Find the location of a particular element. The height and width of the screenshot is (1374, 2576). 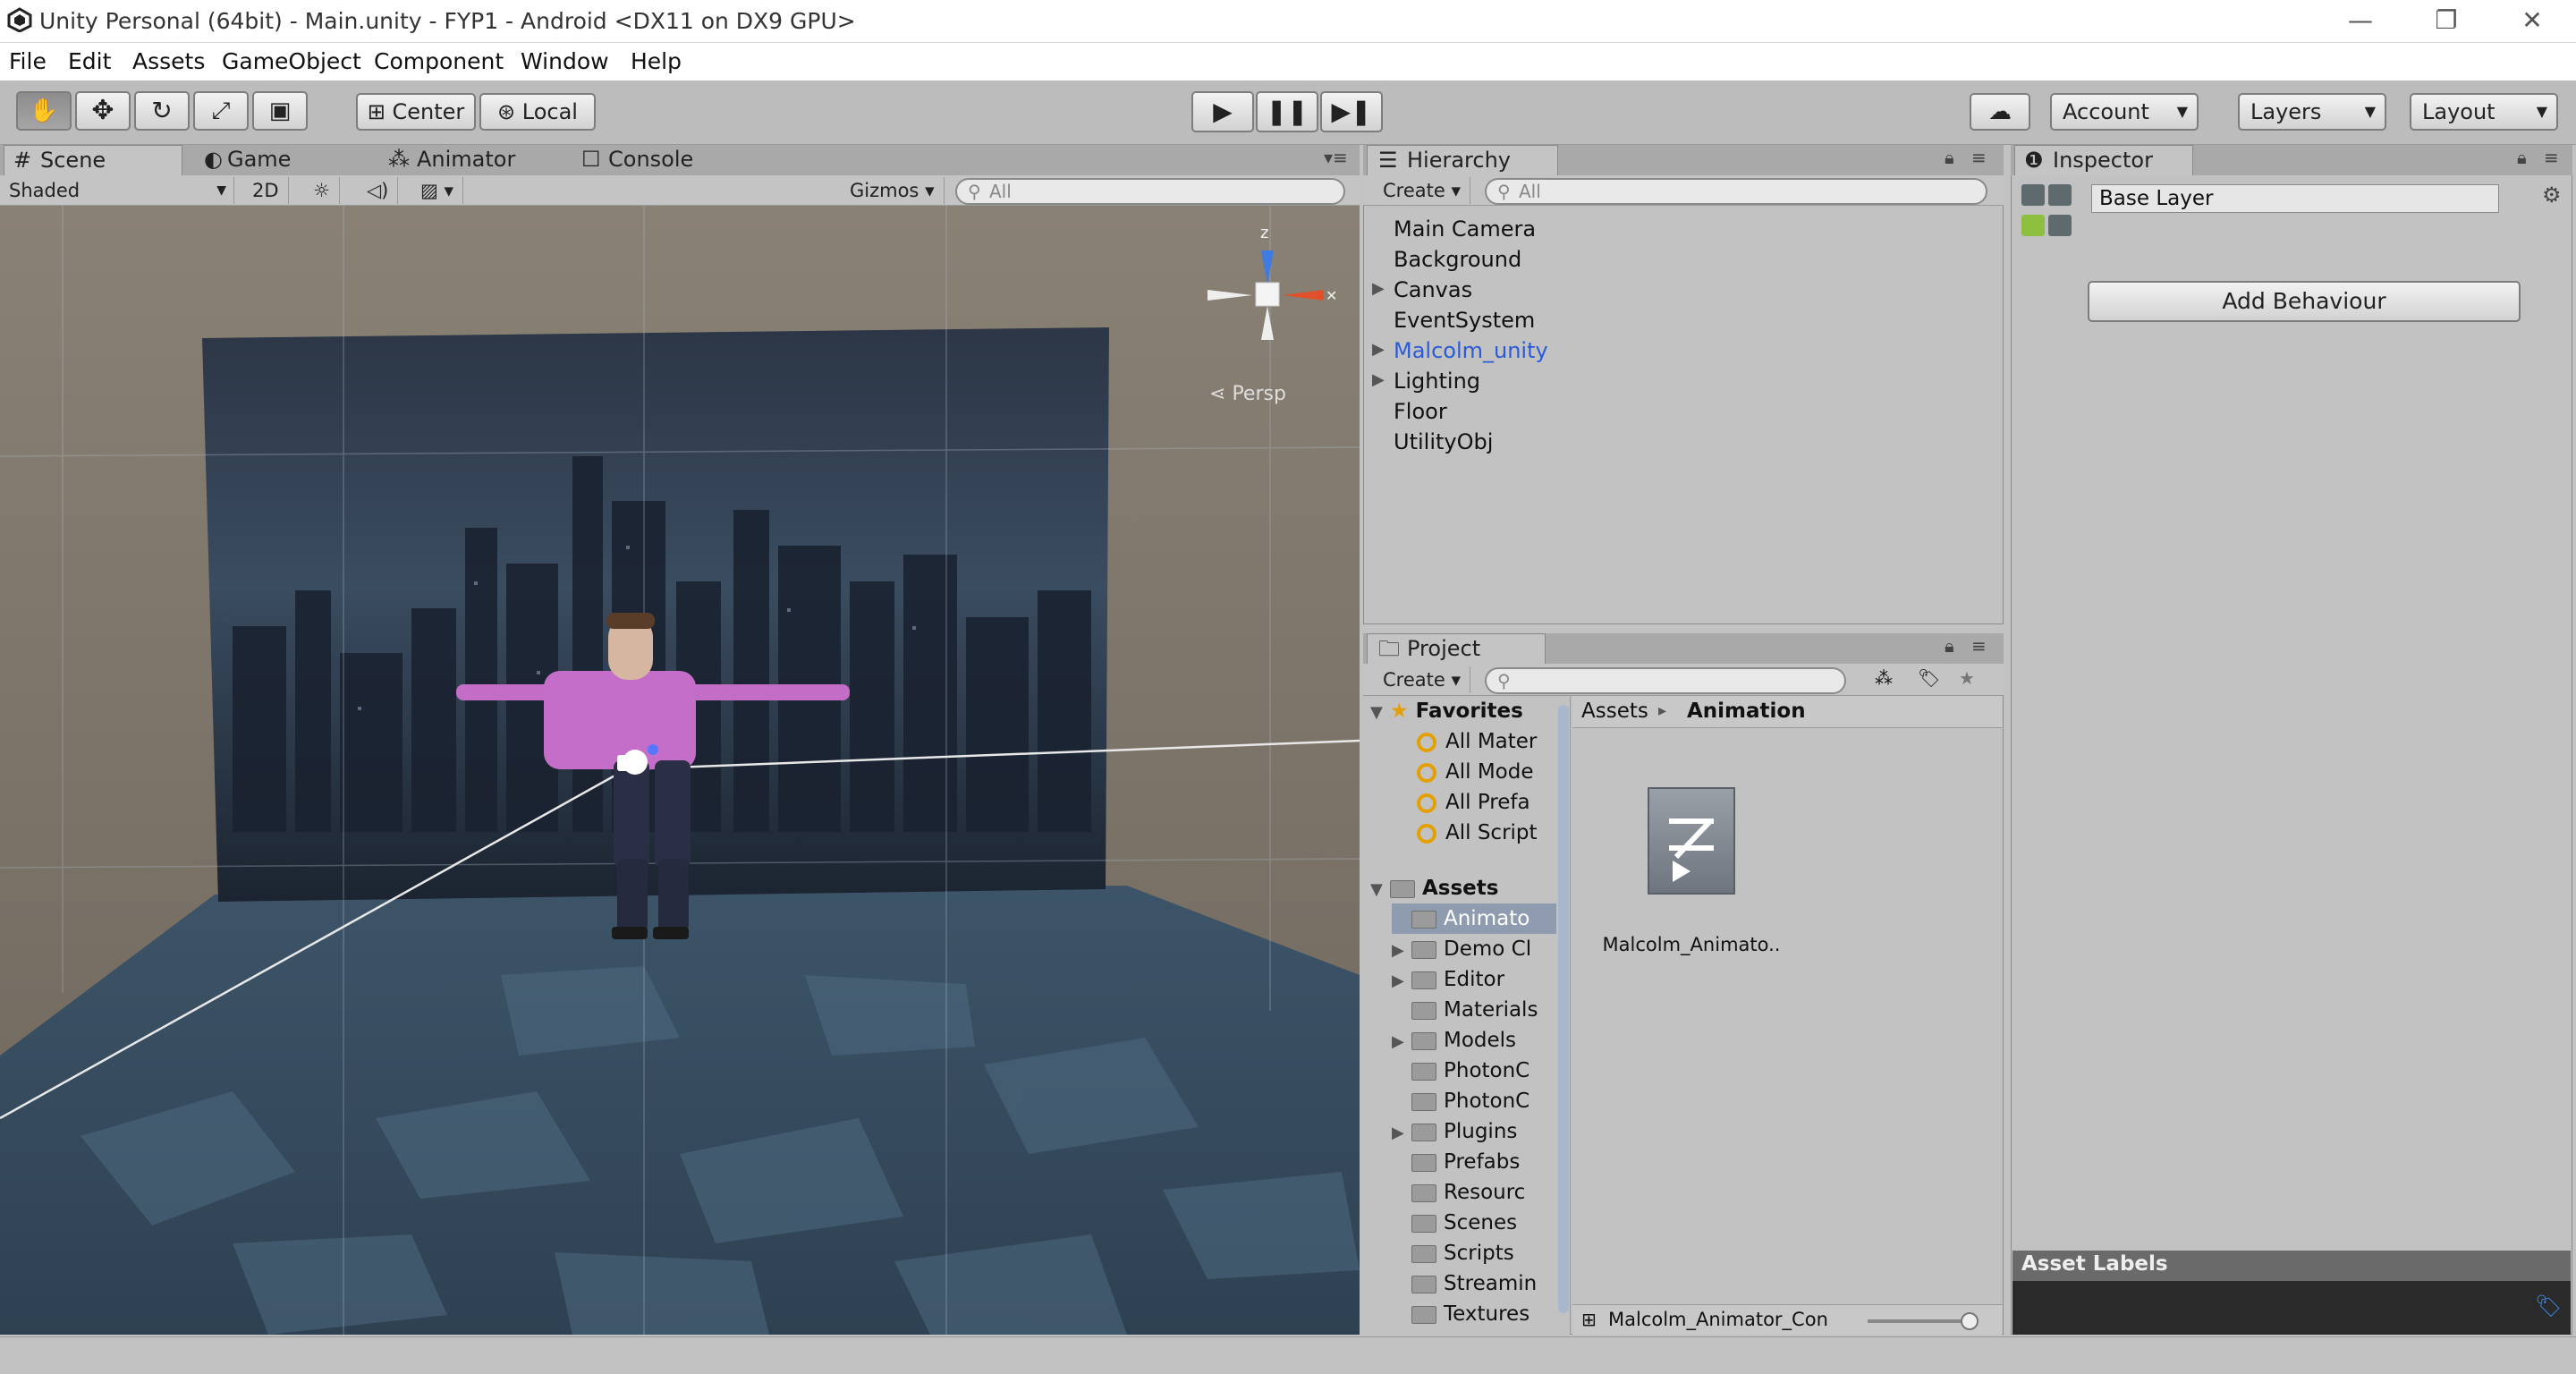

lighting-toggle: ☼ is located at coordinates (322, 190).